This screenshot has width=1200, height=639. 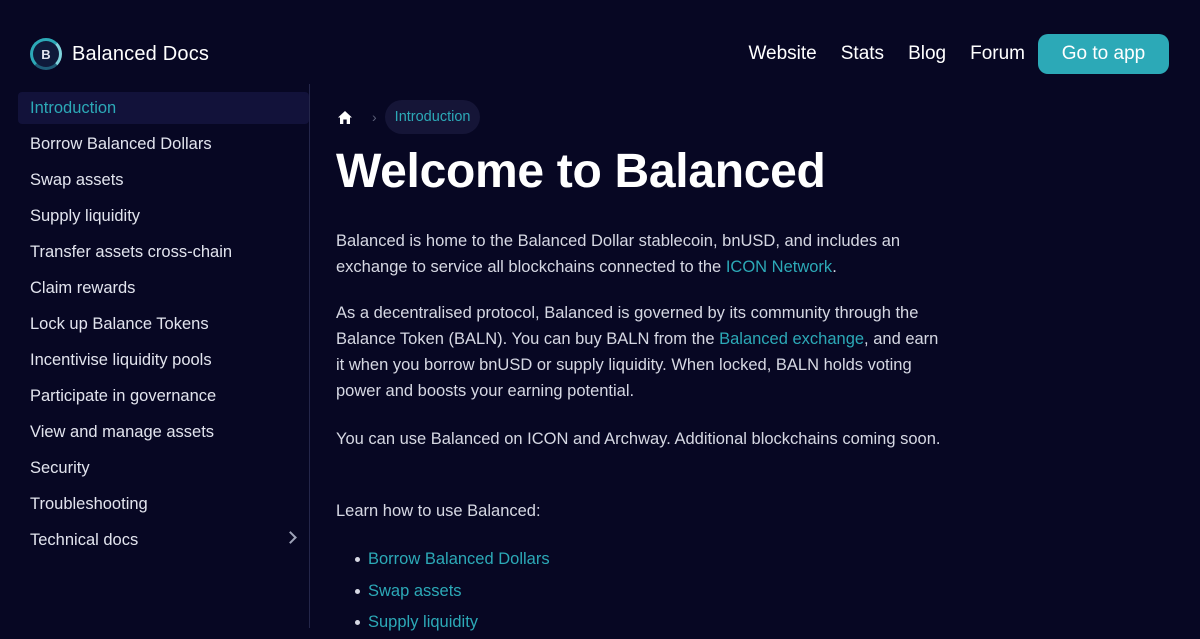 What do you see at coordinates (163, 252) in the screenshot?
I see `sidebar-item-transfer-assets: Transfer assets cross-chain` at bounding box center [163, 252].